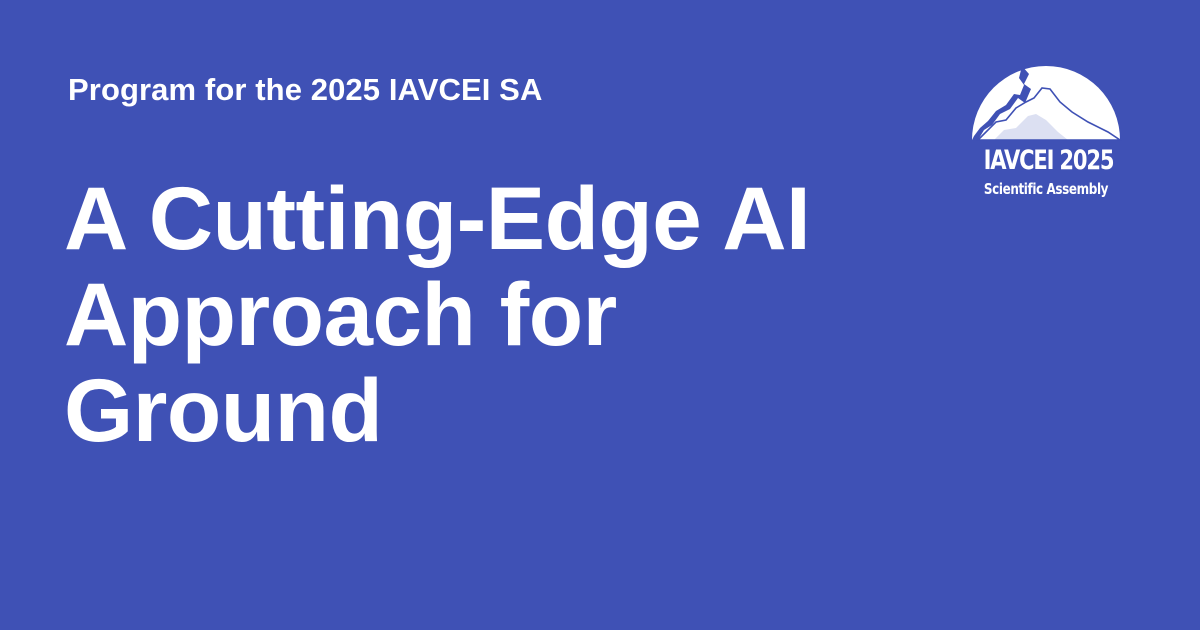  Describe the element at coordinates (1049, 160) in the screenshot. I see `logo-title: IAVCEI 2025` at that location.